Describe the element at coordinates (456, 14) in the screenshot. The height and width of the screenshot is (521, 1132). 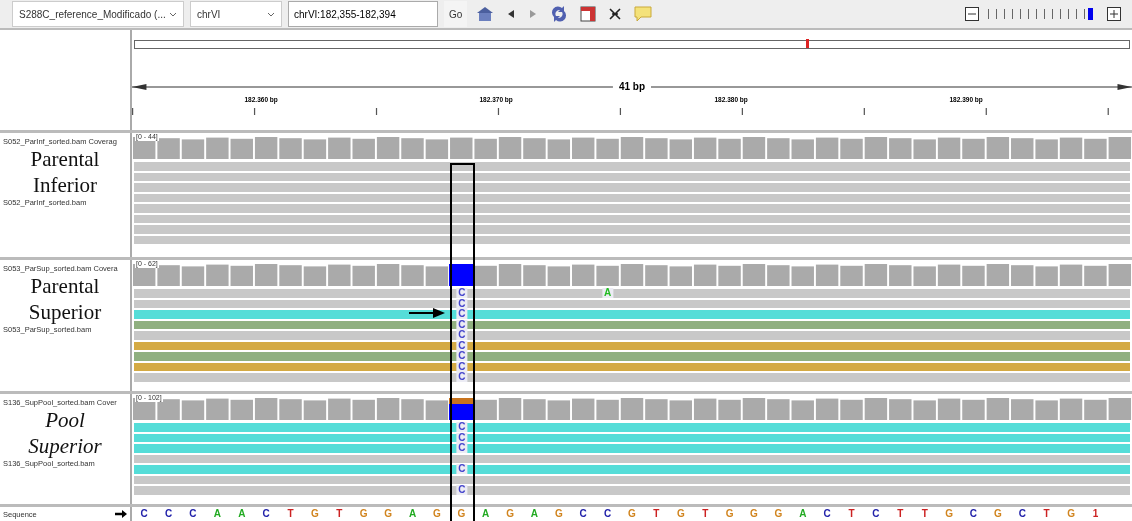
I see `go-button: Go` at that location.